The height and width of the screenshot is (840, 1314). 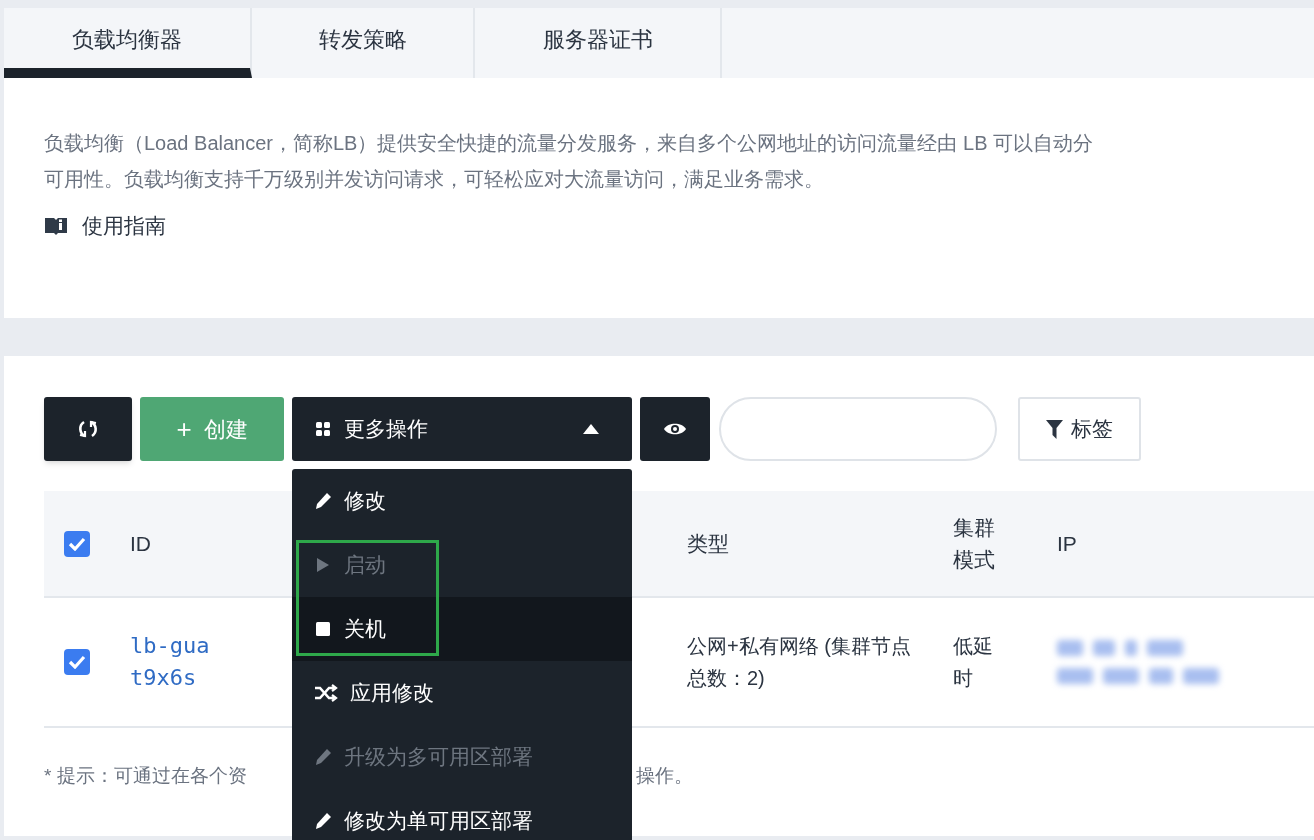 I want to click on menu-item: 应用修改, so click(x=462, y=693).